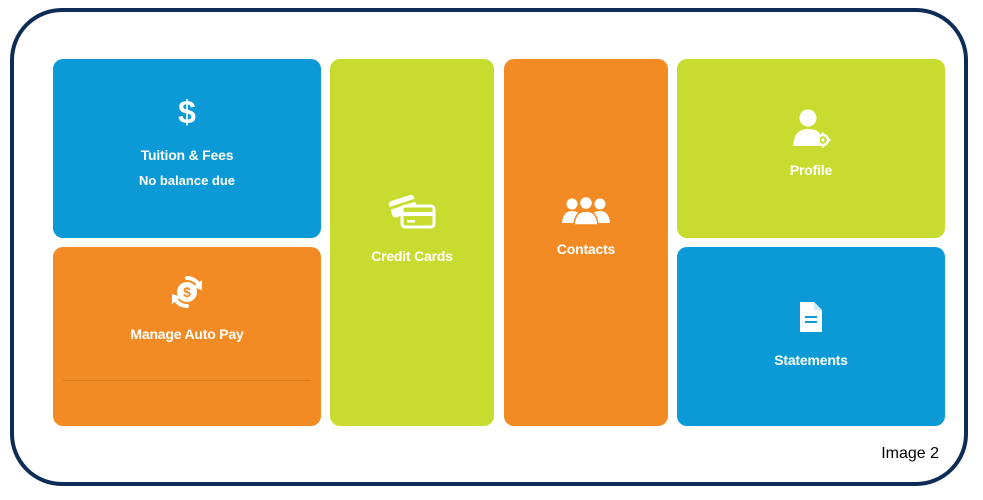 The width and height of the screenshot is (983, 500). Describe the element at coordinates (187, 155) in the screenshot. I see `tuition-fees-label: Tuition & Fees` at that location.